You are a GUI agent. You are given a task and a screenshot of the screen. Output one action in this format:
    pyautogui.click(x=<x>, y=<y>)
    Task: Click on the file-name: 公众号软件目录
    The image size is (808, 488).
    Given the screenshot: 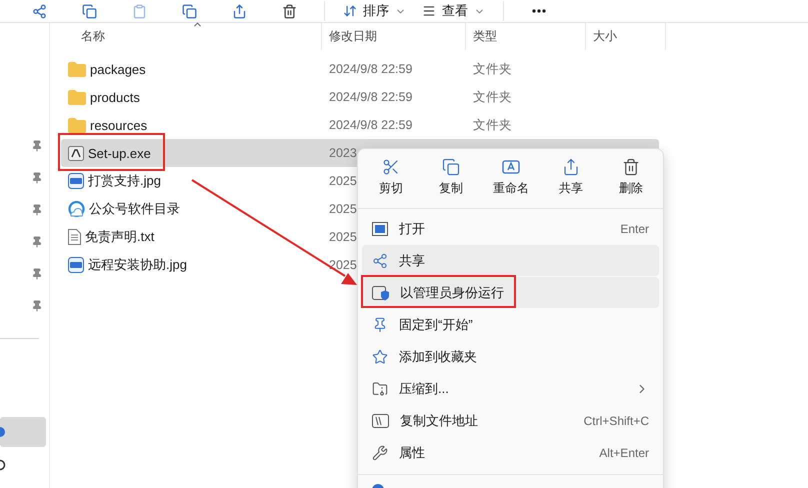 What is the action you would take?
    pyautogui.click(x=134, y=209)
    